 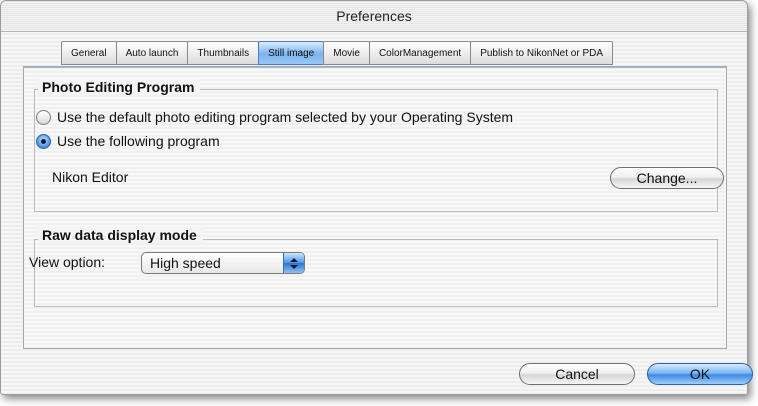 I want to click on program-name: Nikon Editor, so click(x=90, y=177).